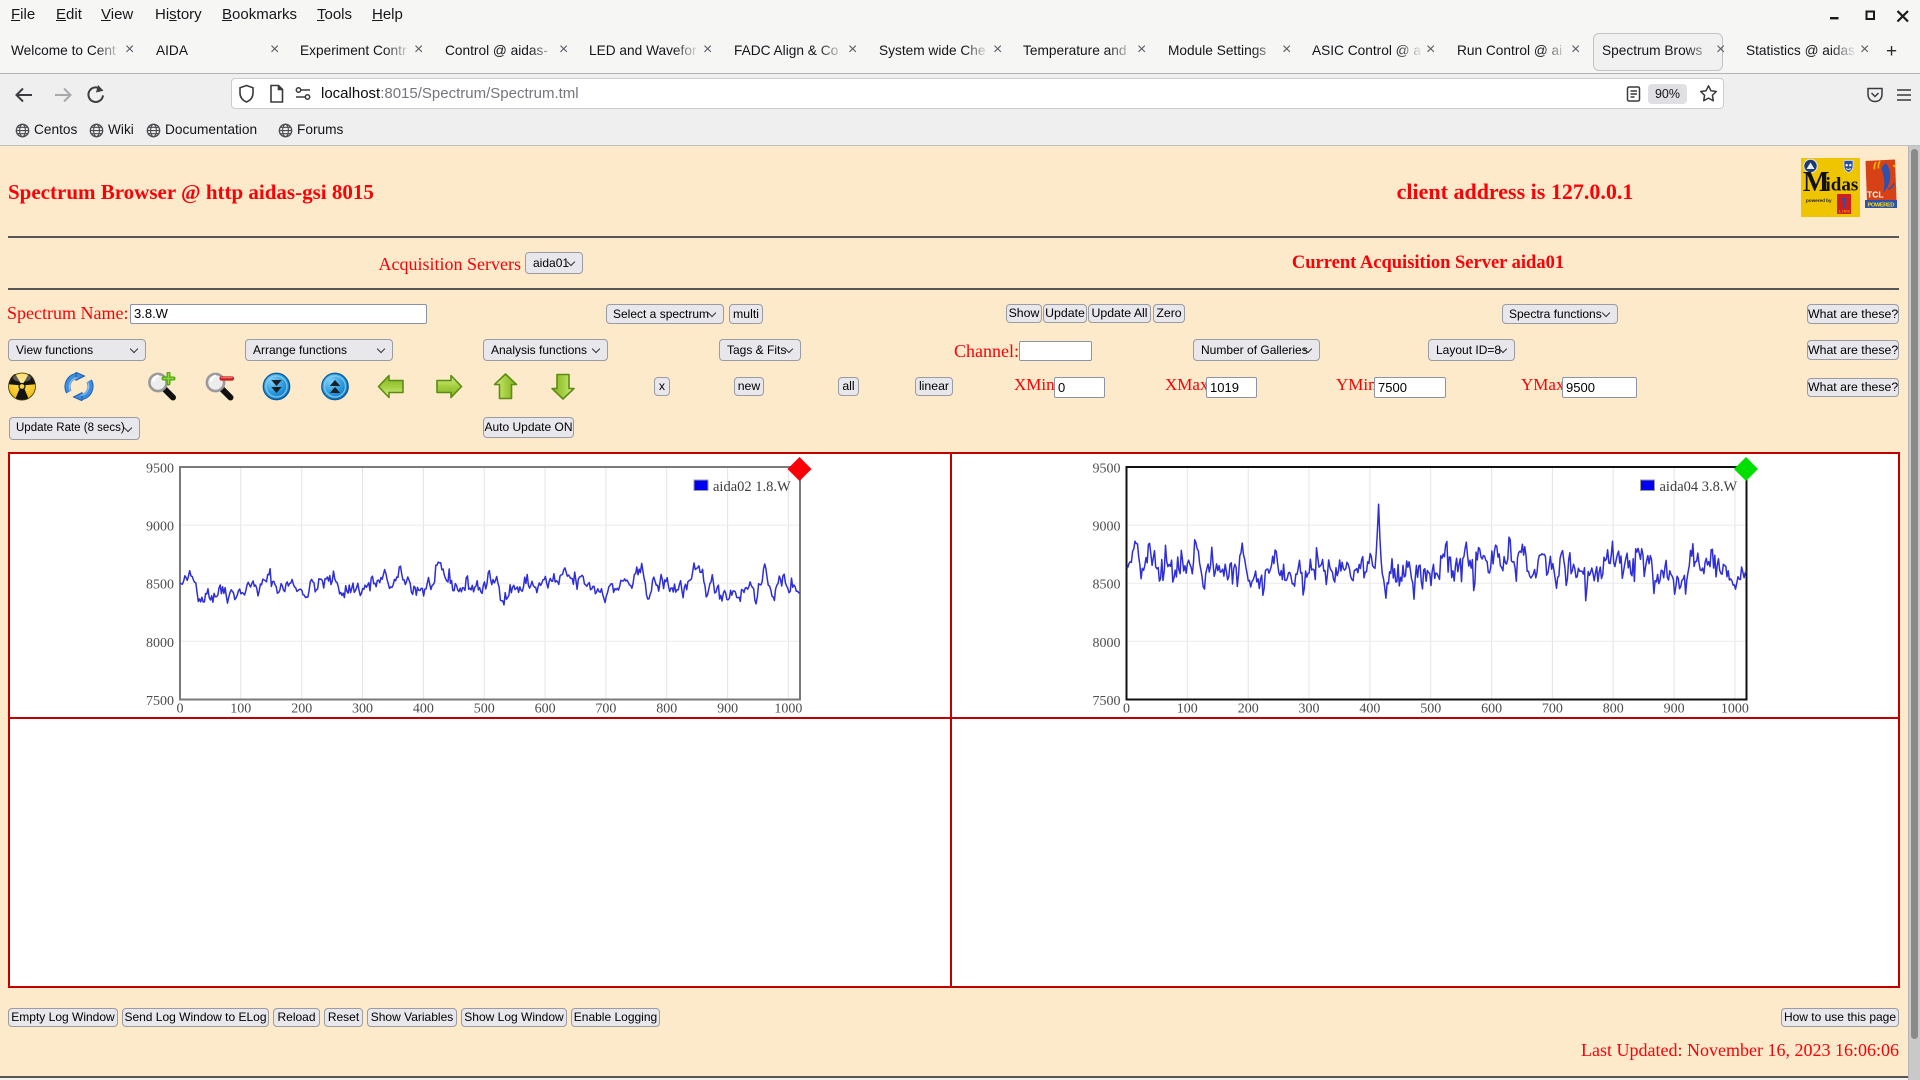  What do you see at coordinates (1699, 487) in the screenshot?
I see `svg-text: aida04 3.8.W` at bounding box center [1699, 487].